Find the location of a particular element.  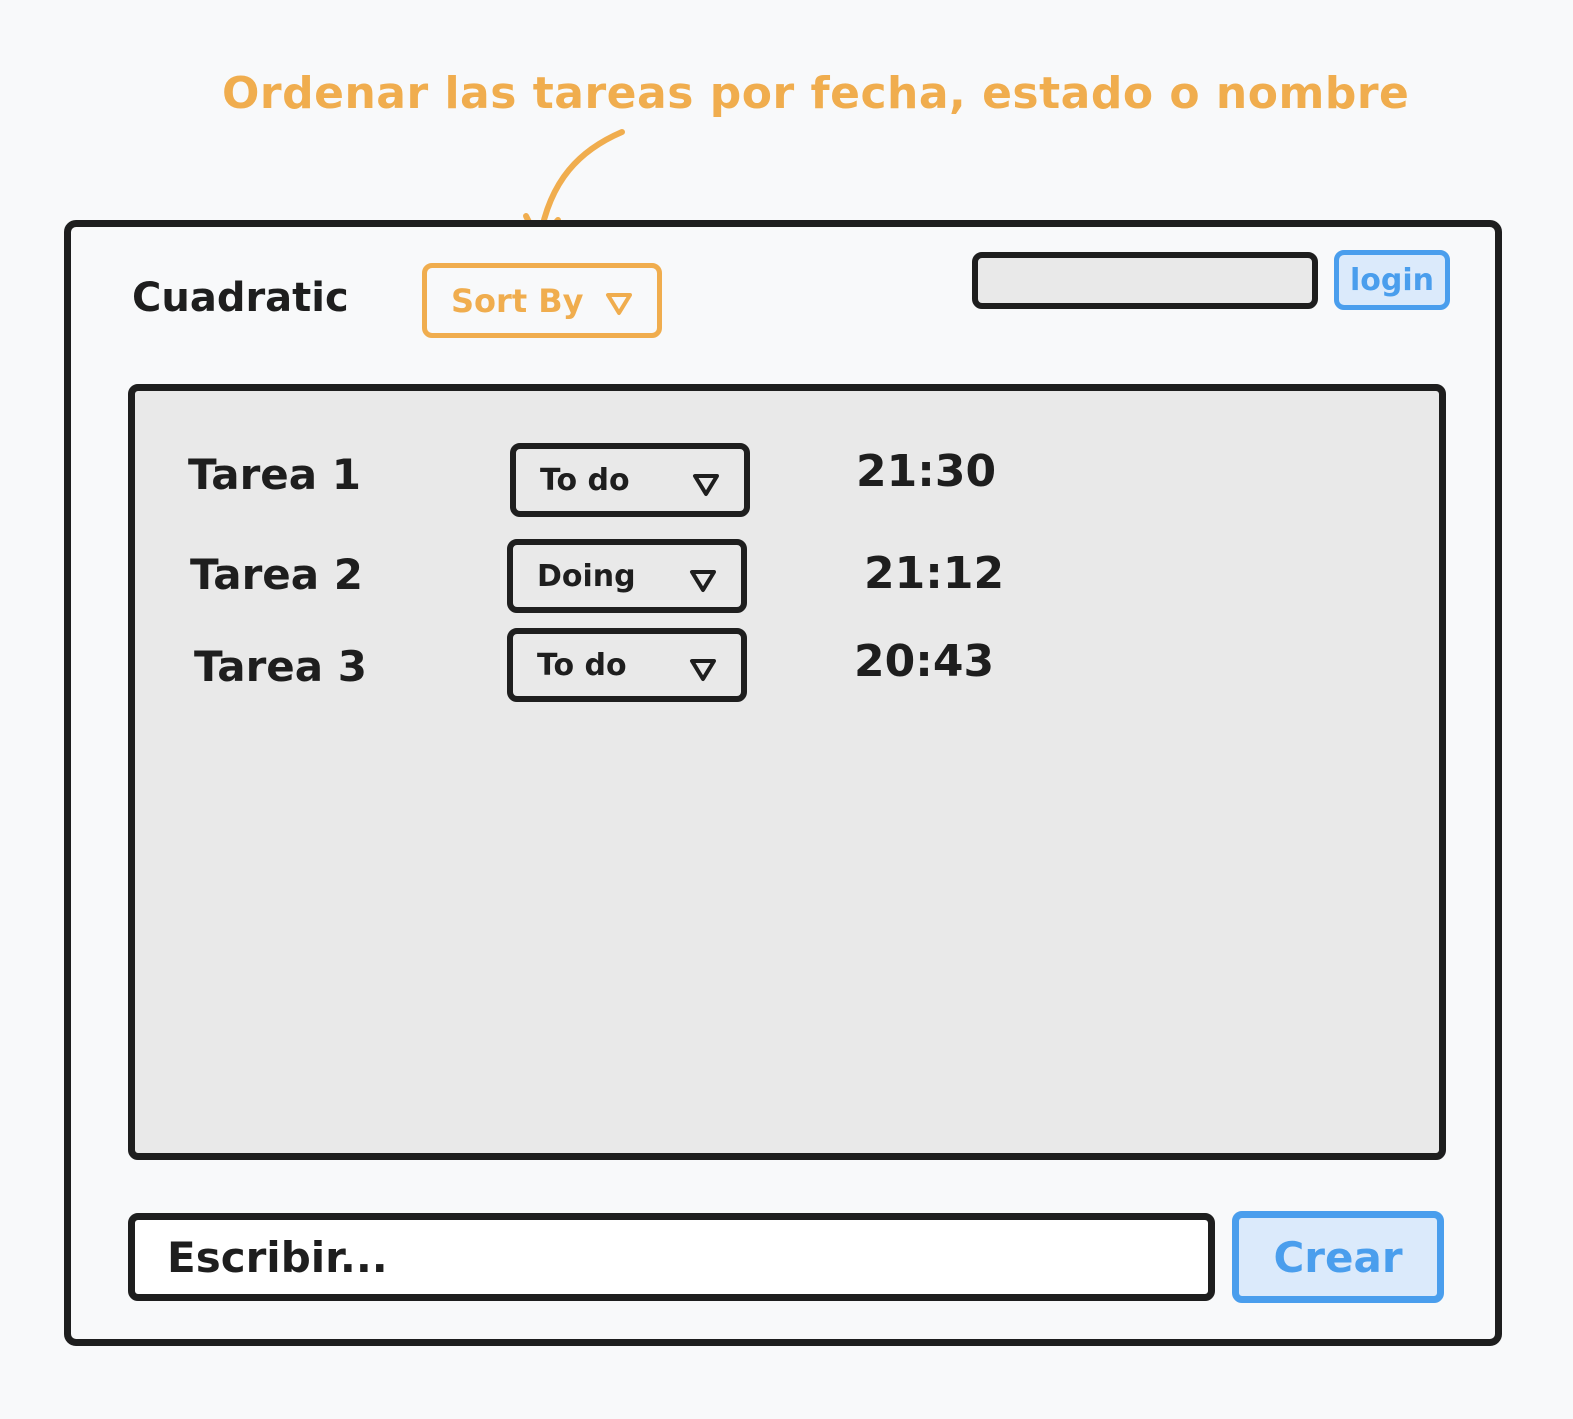

task-name: Tarea 3 is located at coordinates (280, 666).